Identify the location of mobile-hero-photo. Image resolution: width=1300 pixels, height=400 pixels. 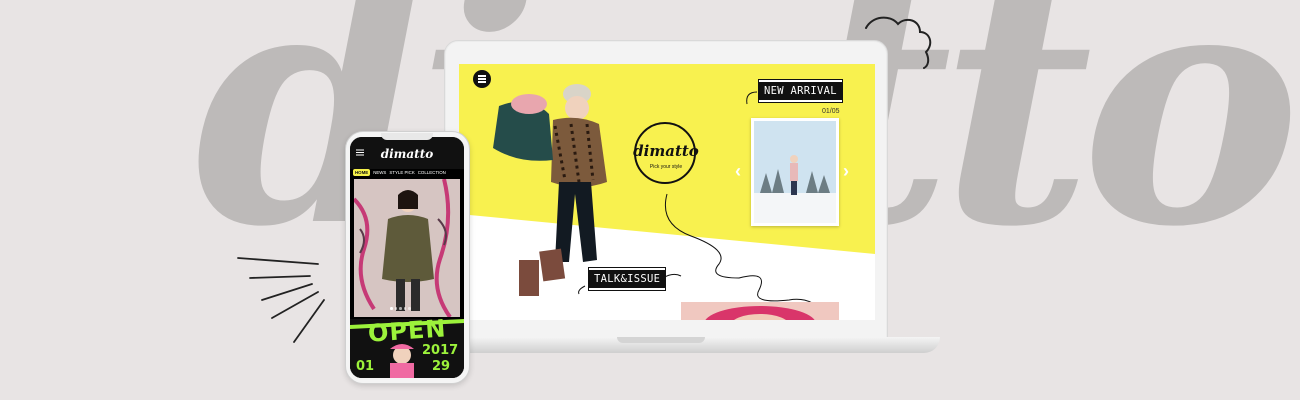
(407, 248).